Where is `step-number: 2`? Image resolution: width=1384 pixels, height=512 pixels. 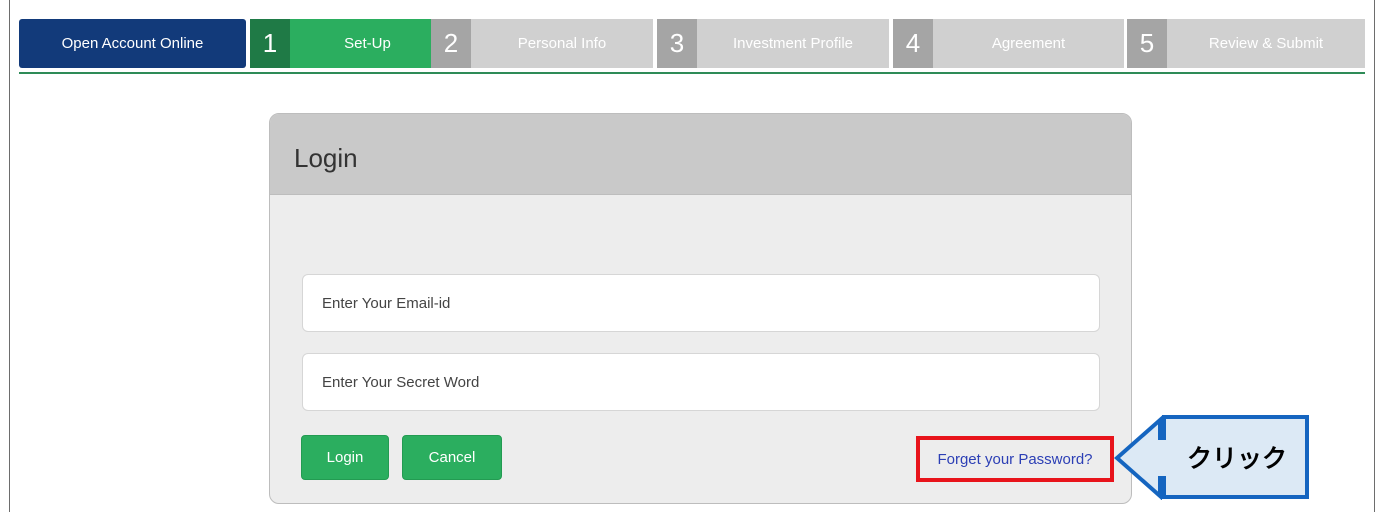 step-number: 2 is located at coordinates (451, 43).